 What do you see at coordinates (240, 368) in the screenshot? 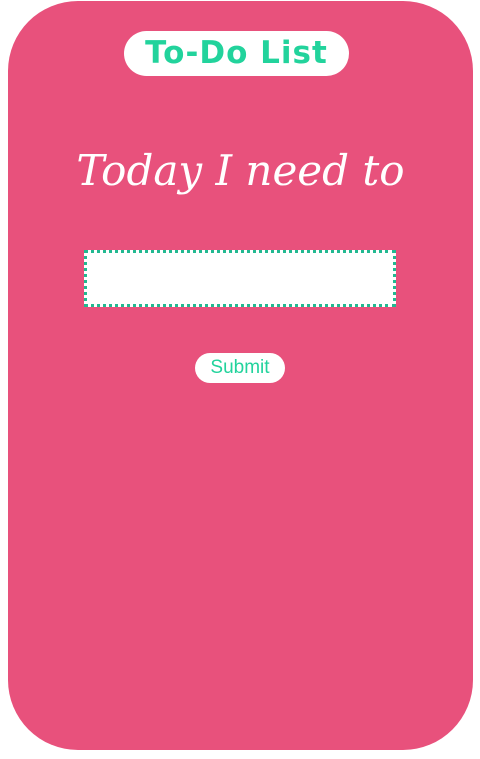
I see `submit-button: Submit` at bounding box center [240, 368].